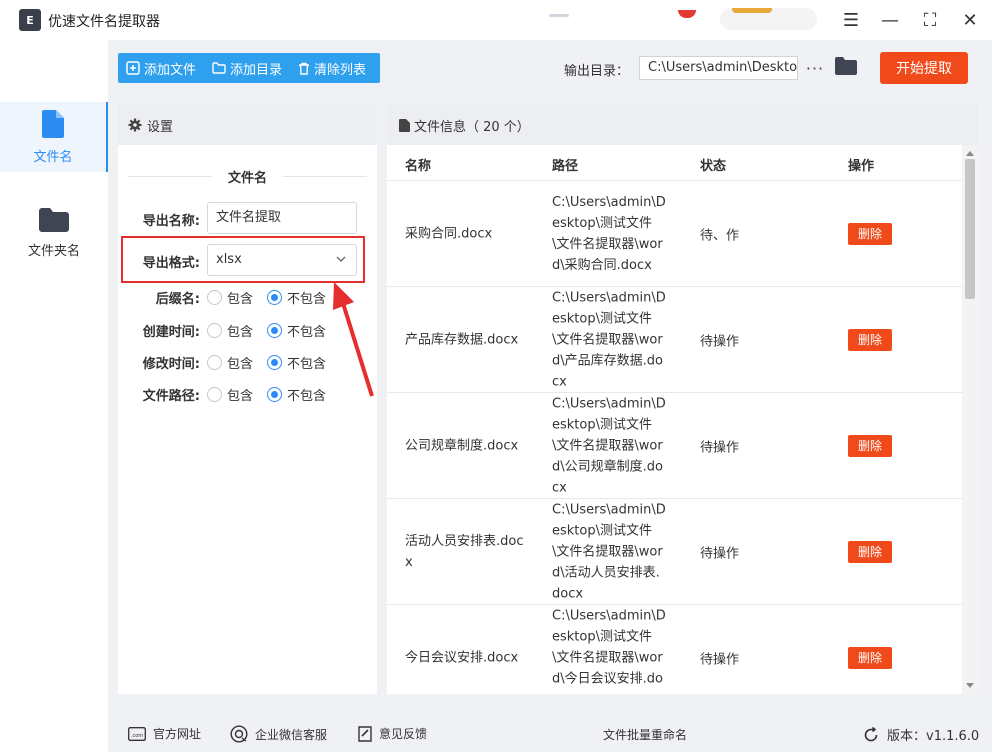 This screenshot has height=752, width=992. What do you see at coordinates (970, 685) in the screenshot?
I see `scroll-down-icon` at bounding box center [970, 685].